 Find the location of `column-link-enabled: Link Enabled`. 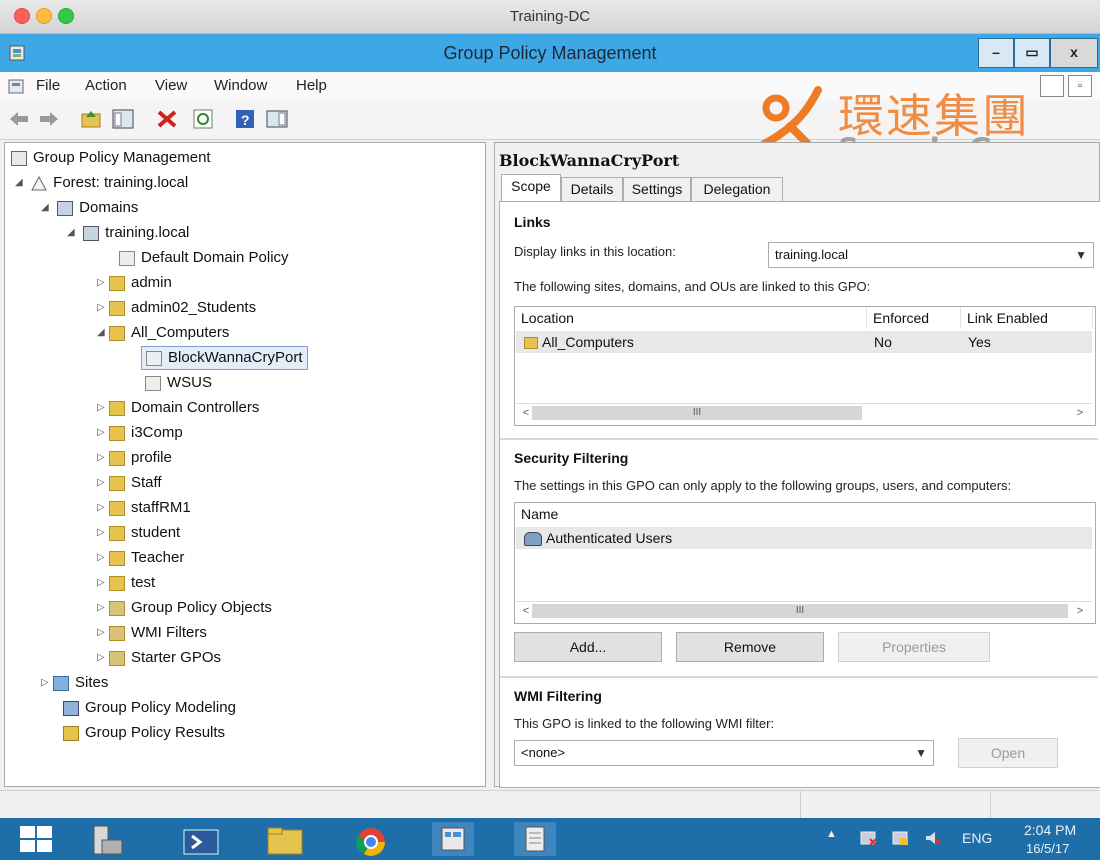

column-link-enabled: Link Enabled is located at coordinates (1027, 318).